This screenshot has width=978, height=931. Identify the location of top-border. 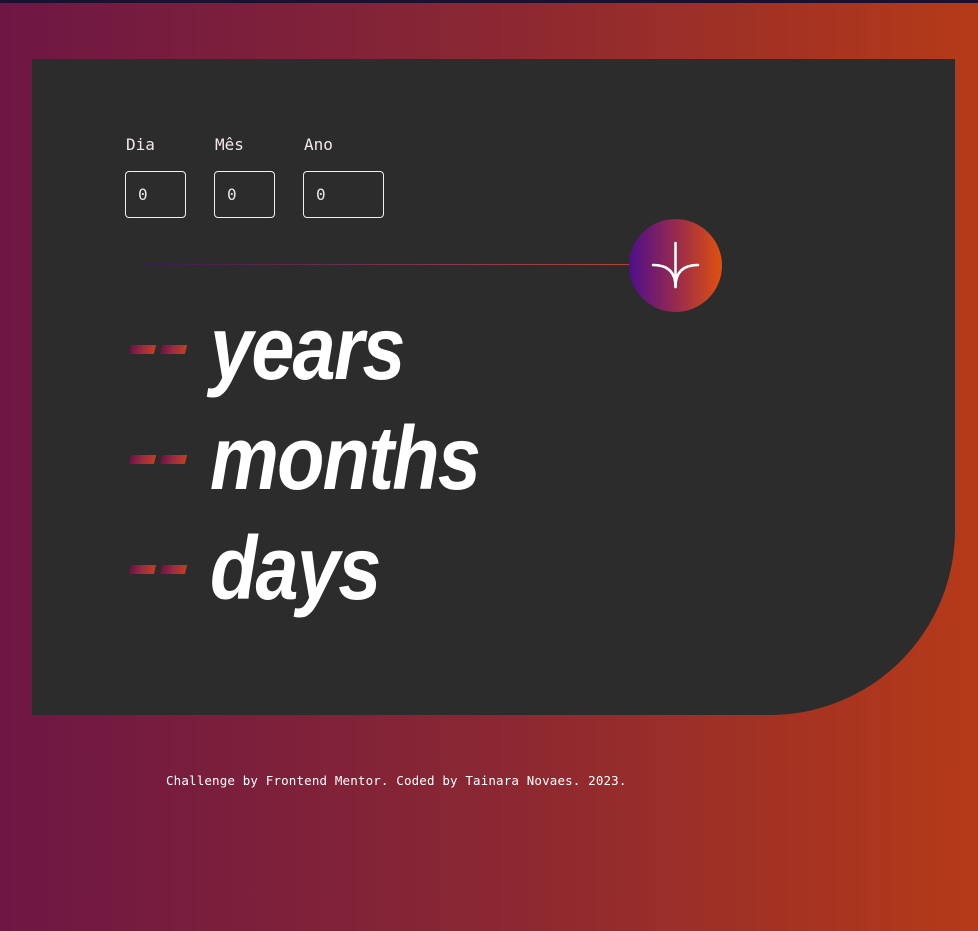
(489, 1).